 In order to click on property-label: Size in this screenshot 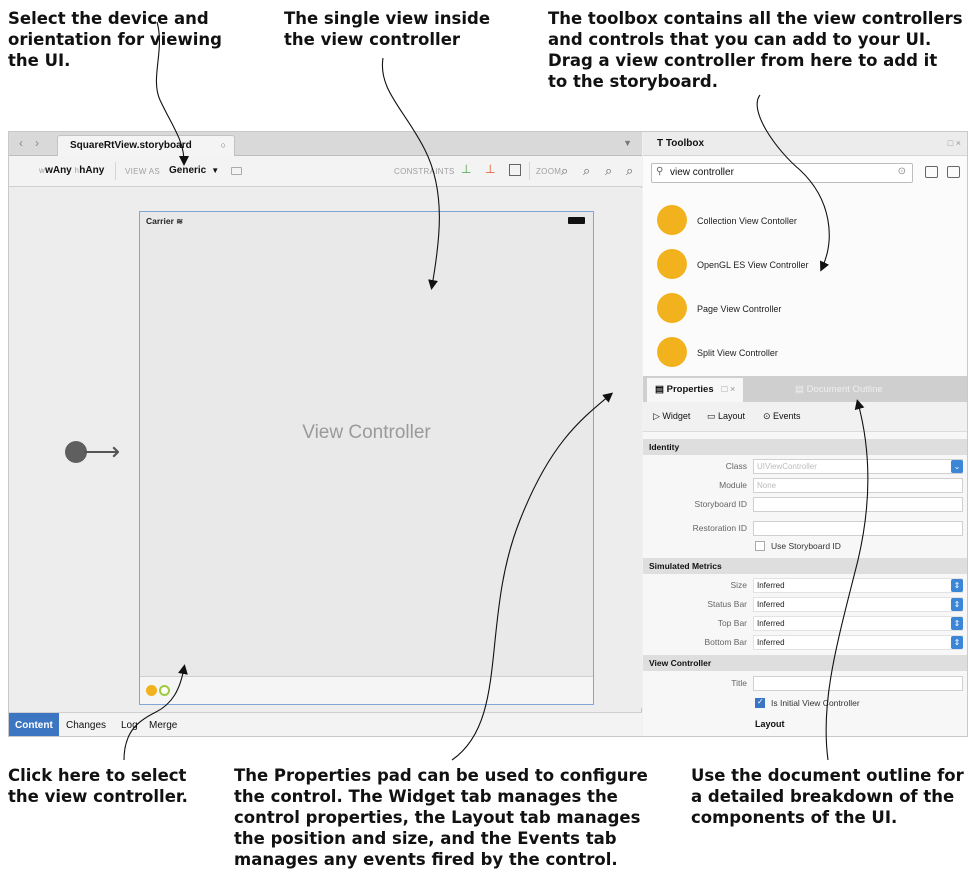, I will do `click(738, 585)`.